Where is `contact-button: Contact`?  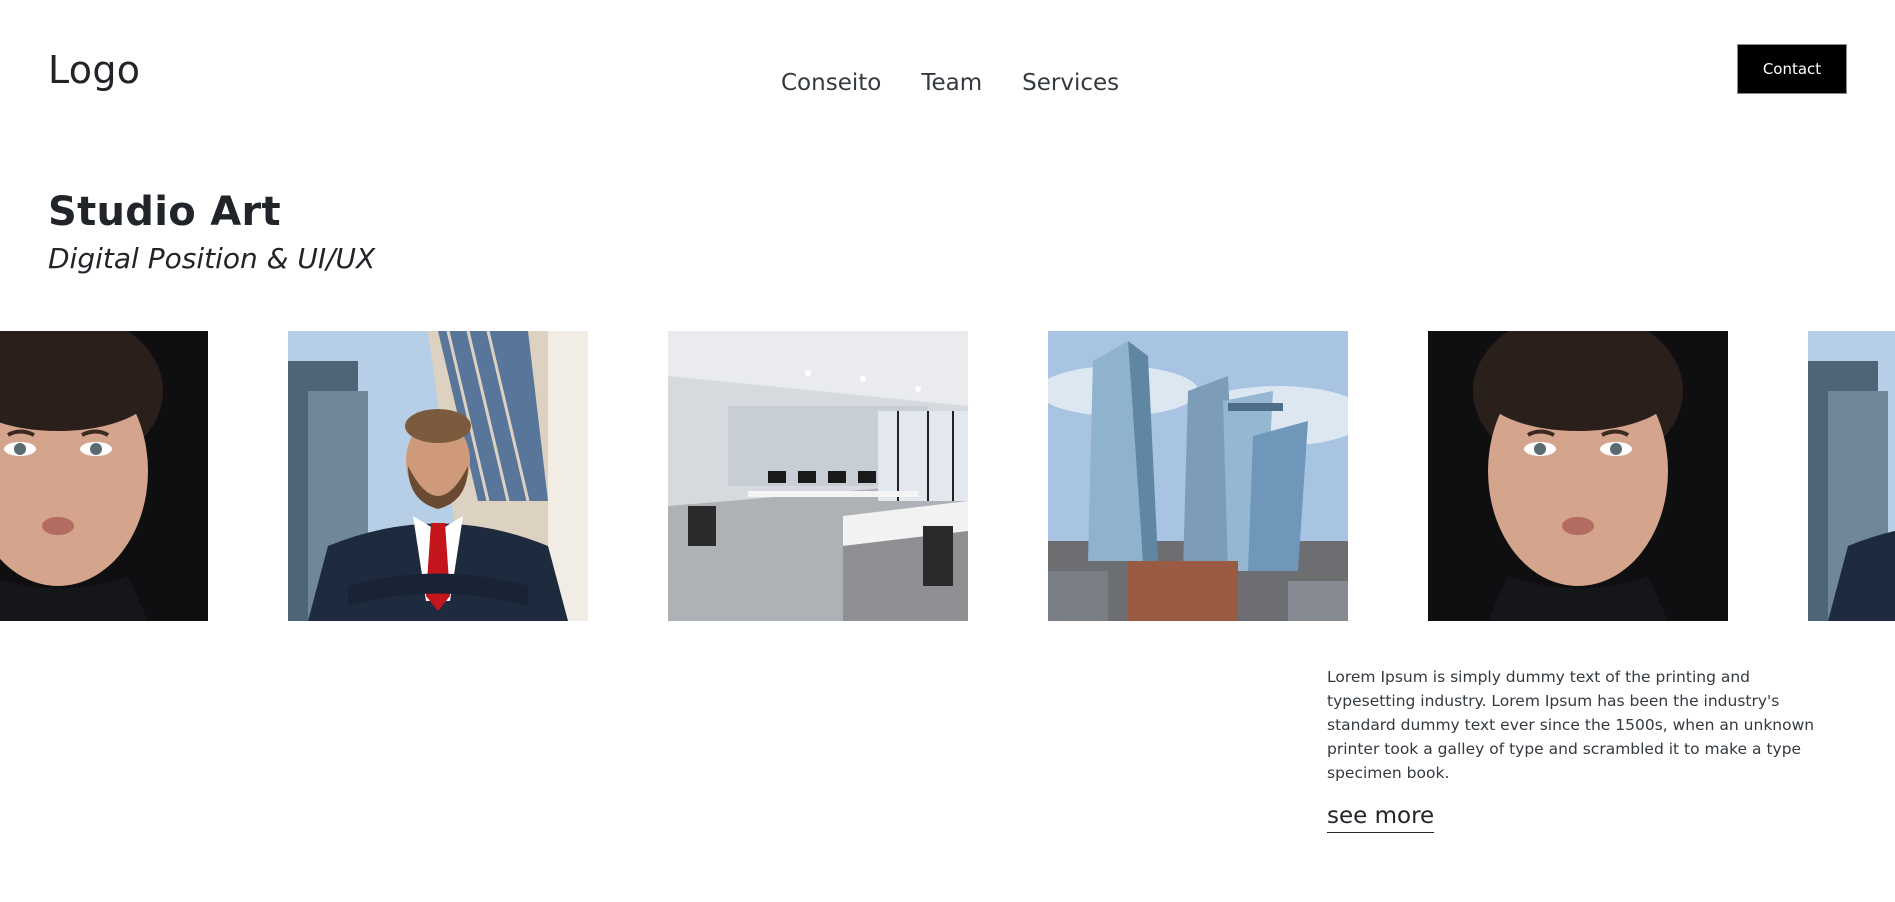
contact-button: Contact is located at coordinates (1792, 69).